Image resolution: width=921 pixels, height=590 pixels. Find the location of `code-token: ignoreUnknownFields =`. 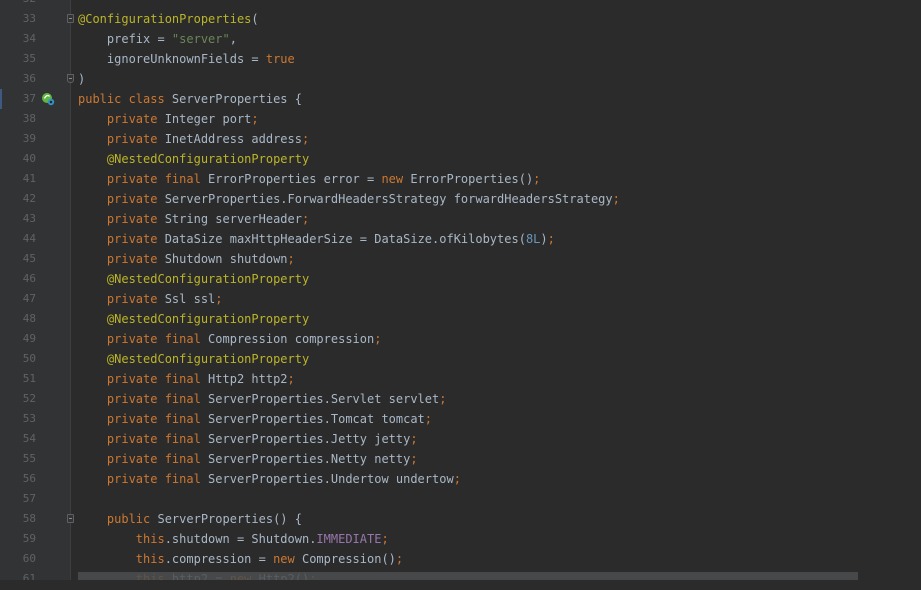

code-token: ignoreUnknownFields = is located at coordinates (172, 59).